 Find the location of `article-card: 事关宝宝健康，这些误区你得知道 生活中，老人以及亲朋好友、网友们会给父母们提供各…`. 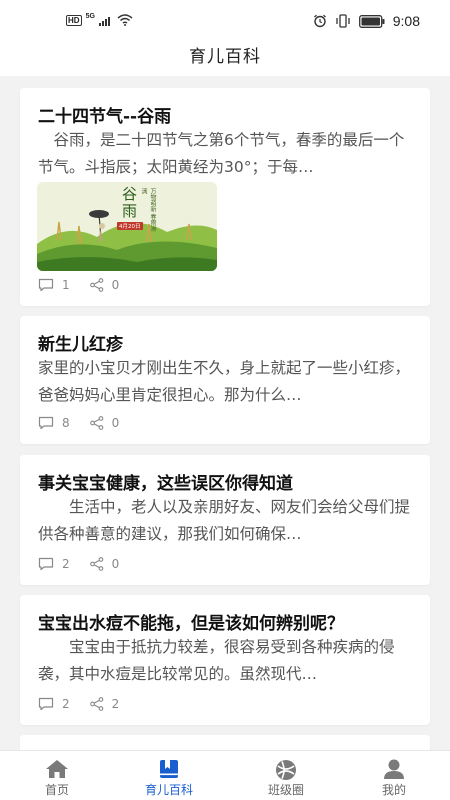

article-card: 事关宝宝健康，这些误区你得知道 生活中，老人以及亲朋好友、网友们会给父母们提供各… is located at coordinates (225, 520).